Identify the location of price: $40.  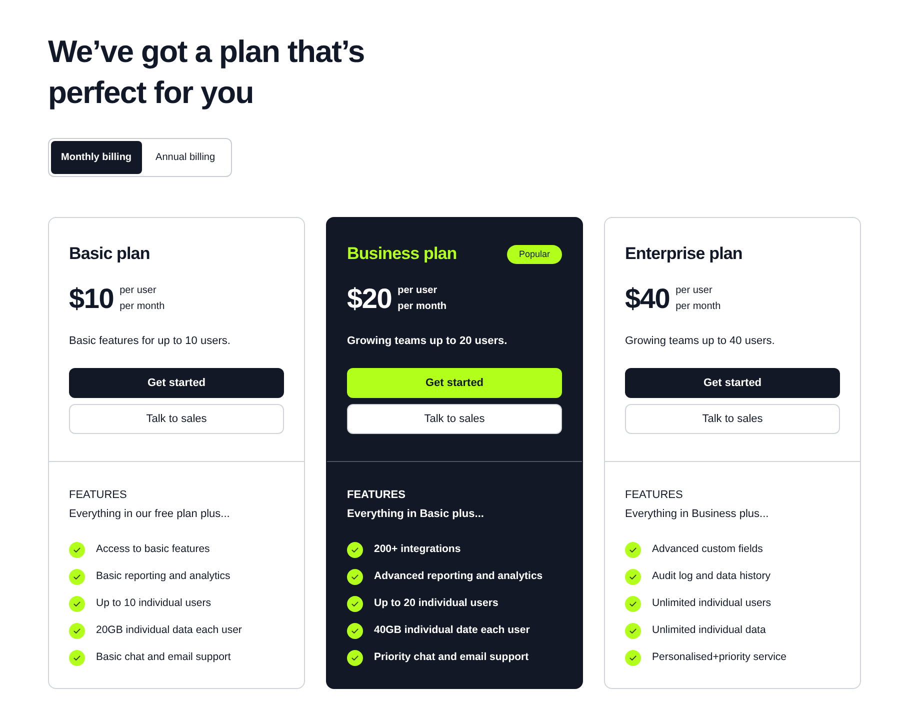
(647, 299).